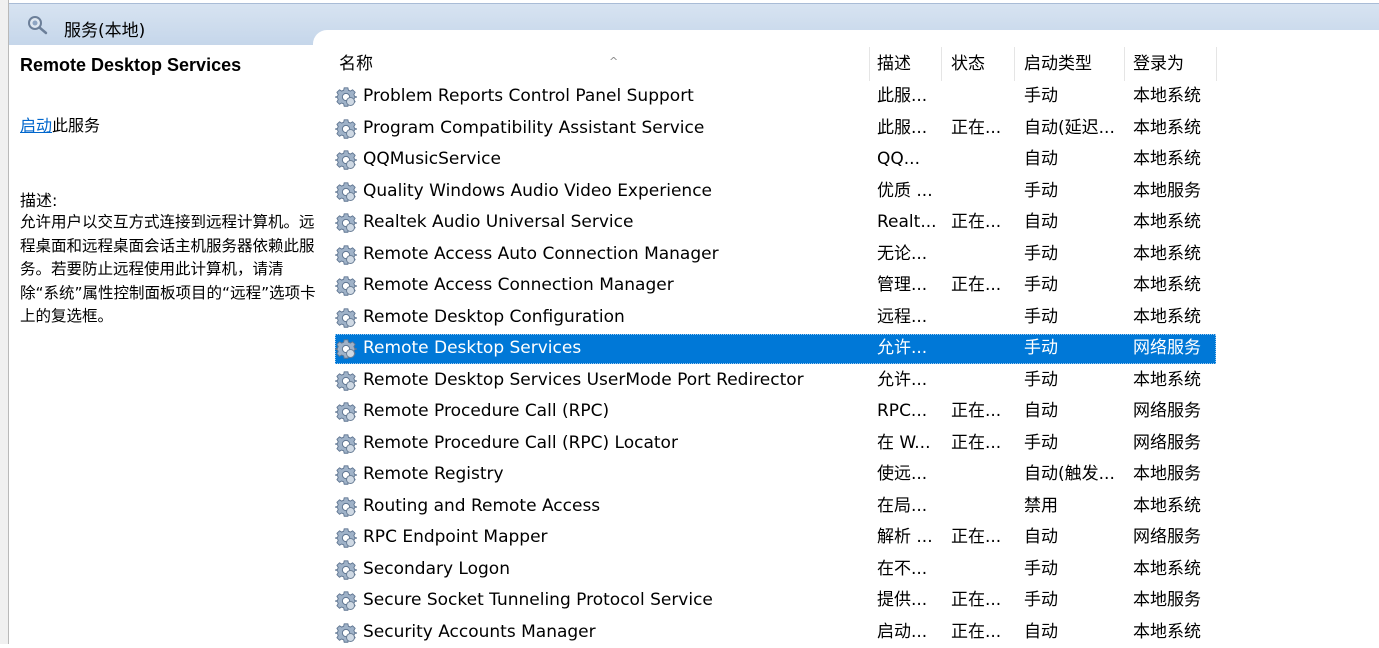 This screenshot has width=1379, height=648. What do you see at coordinates (851, 570) in the screenshot?
I see `table-row: Secondary Logon在不...手动本地系统` at bounding box center [851, 570].